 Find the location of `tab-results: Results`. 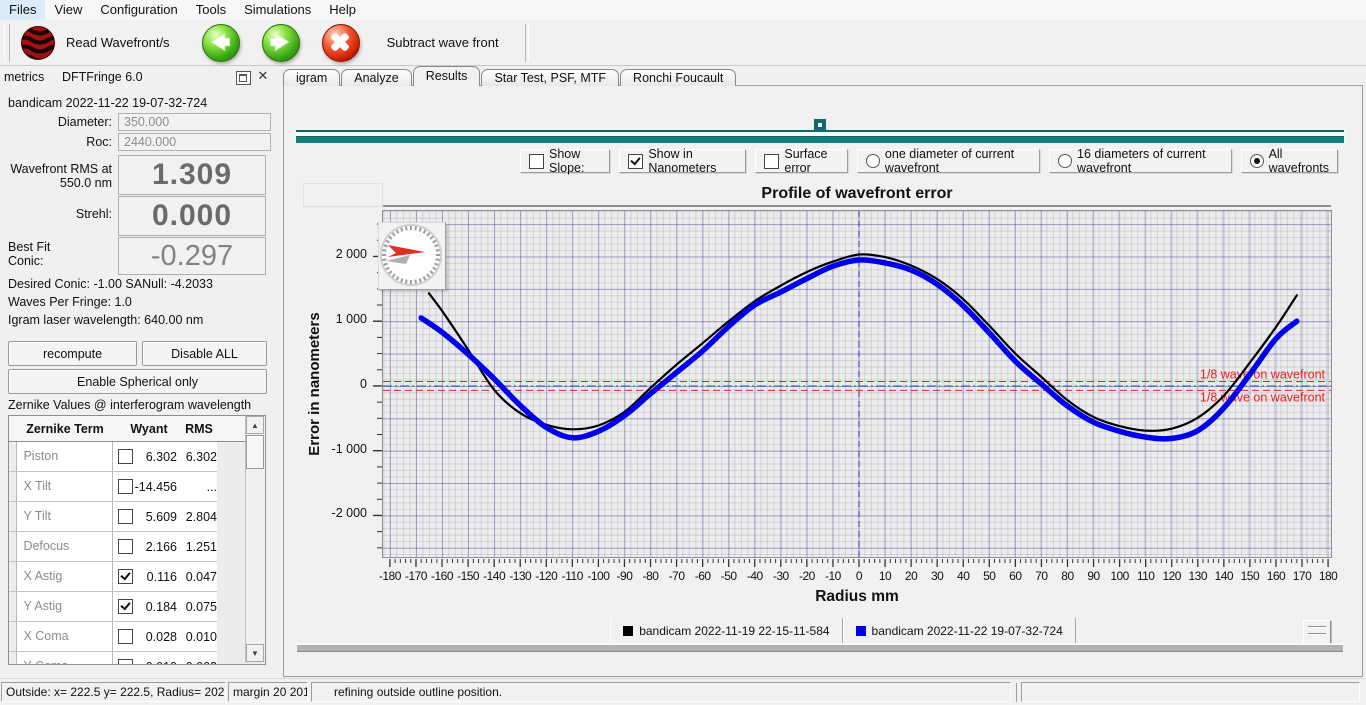

tab-results: Results is located at coordinates (446, 76).